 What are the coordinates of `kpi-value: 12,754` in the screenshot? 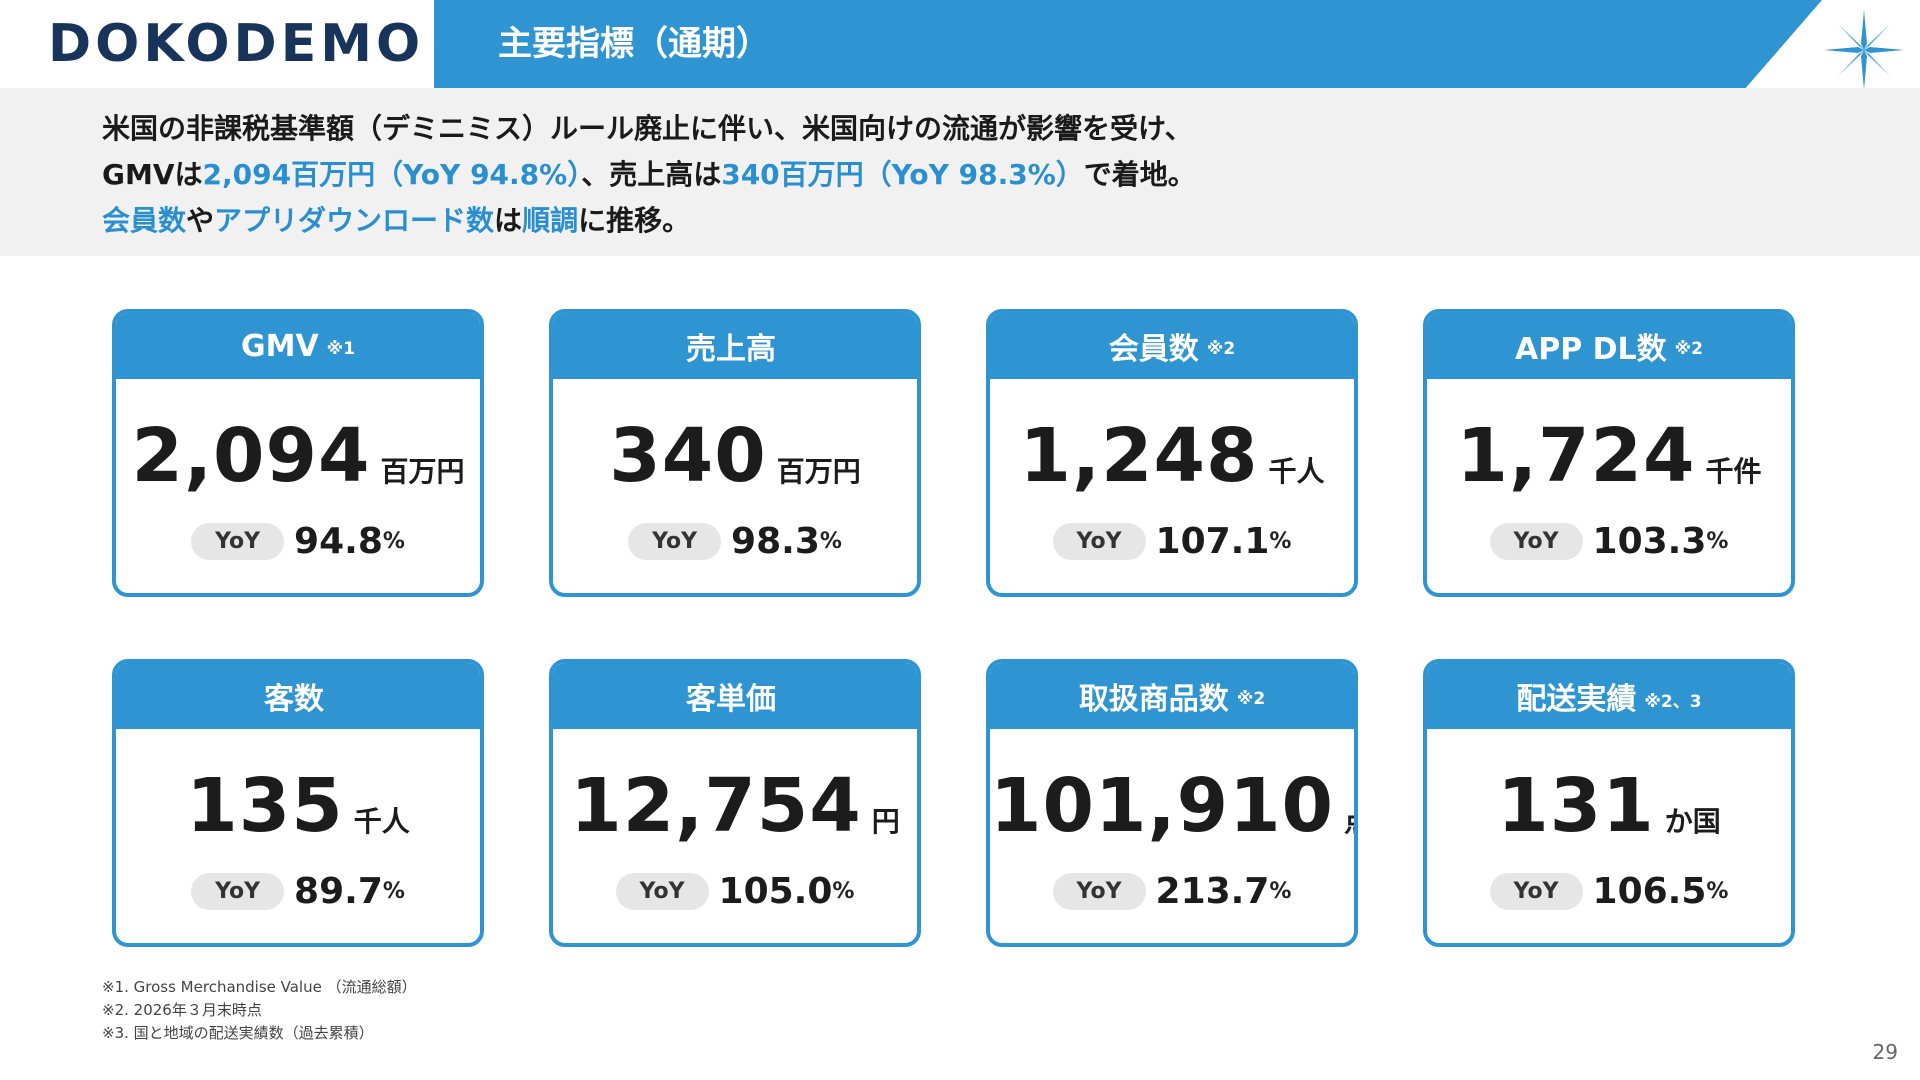 It's located at (716, 806).